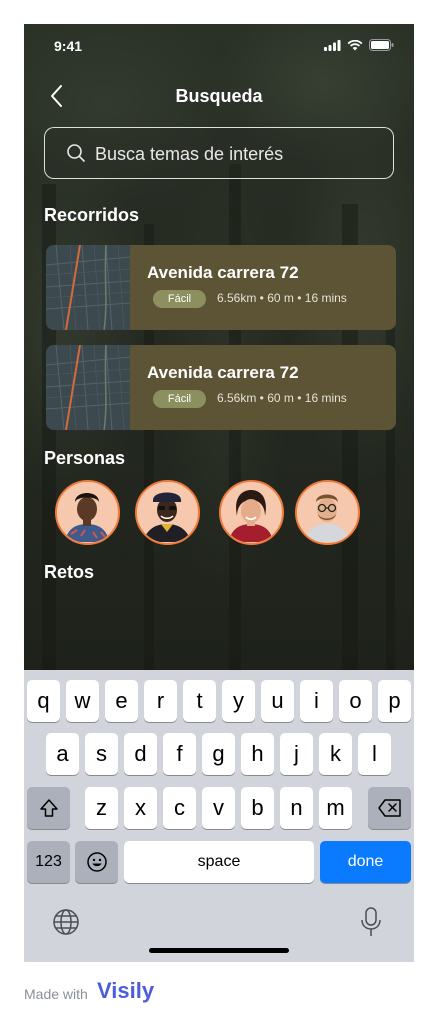  What do you see at coordinates (62, 754) in the screenshot?
I see `key-a: a` at bounding box center [62, 754].